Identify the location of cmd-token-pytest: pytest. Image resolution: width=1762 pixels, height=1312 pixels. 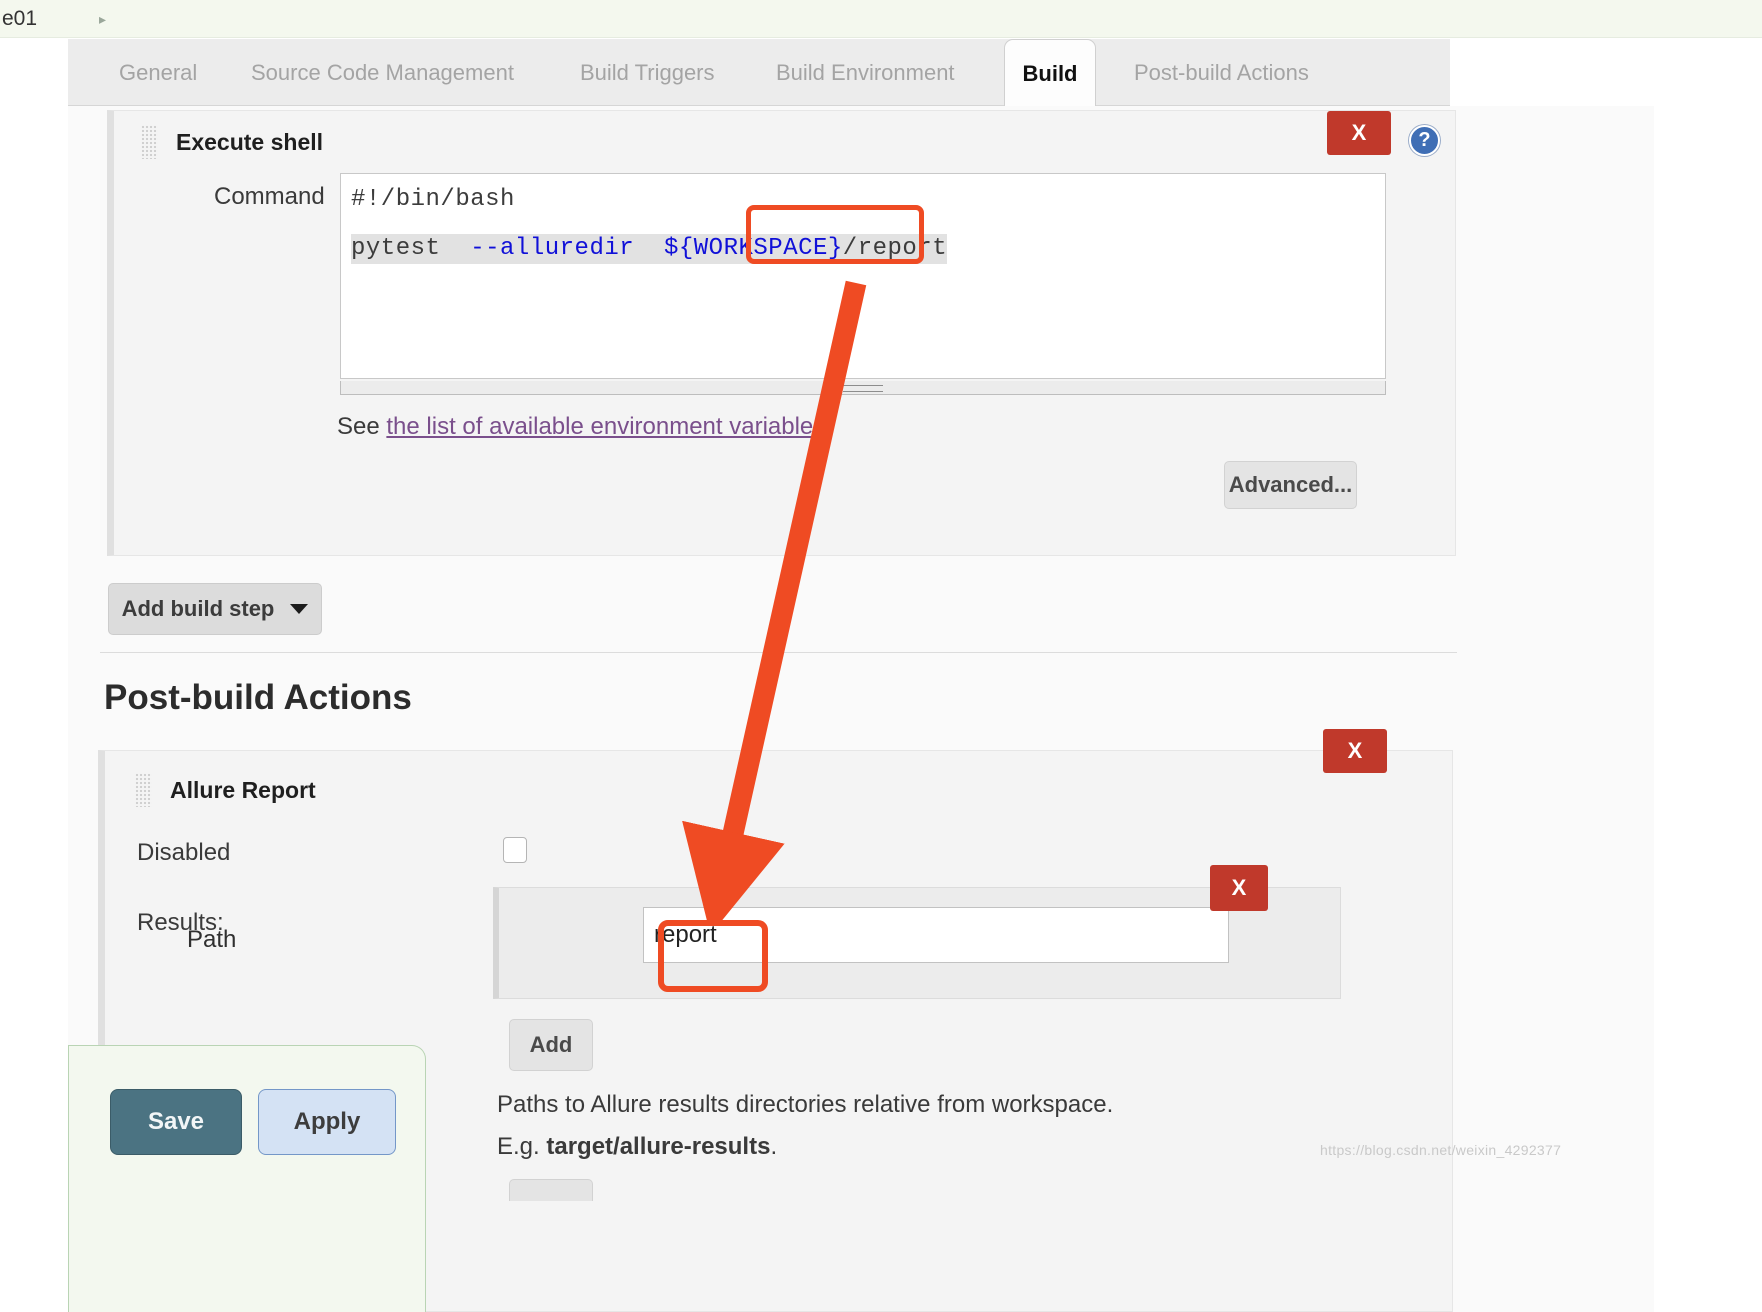
(411, 248).